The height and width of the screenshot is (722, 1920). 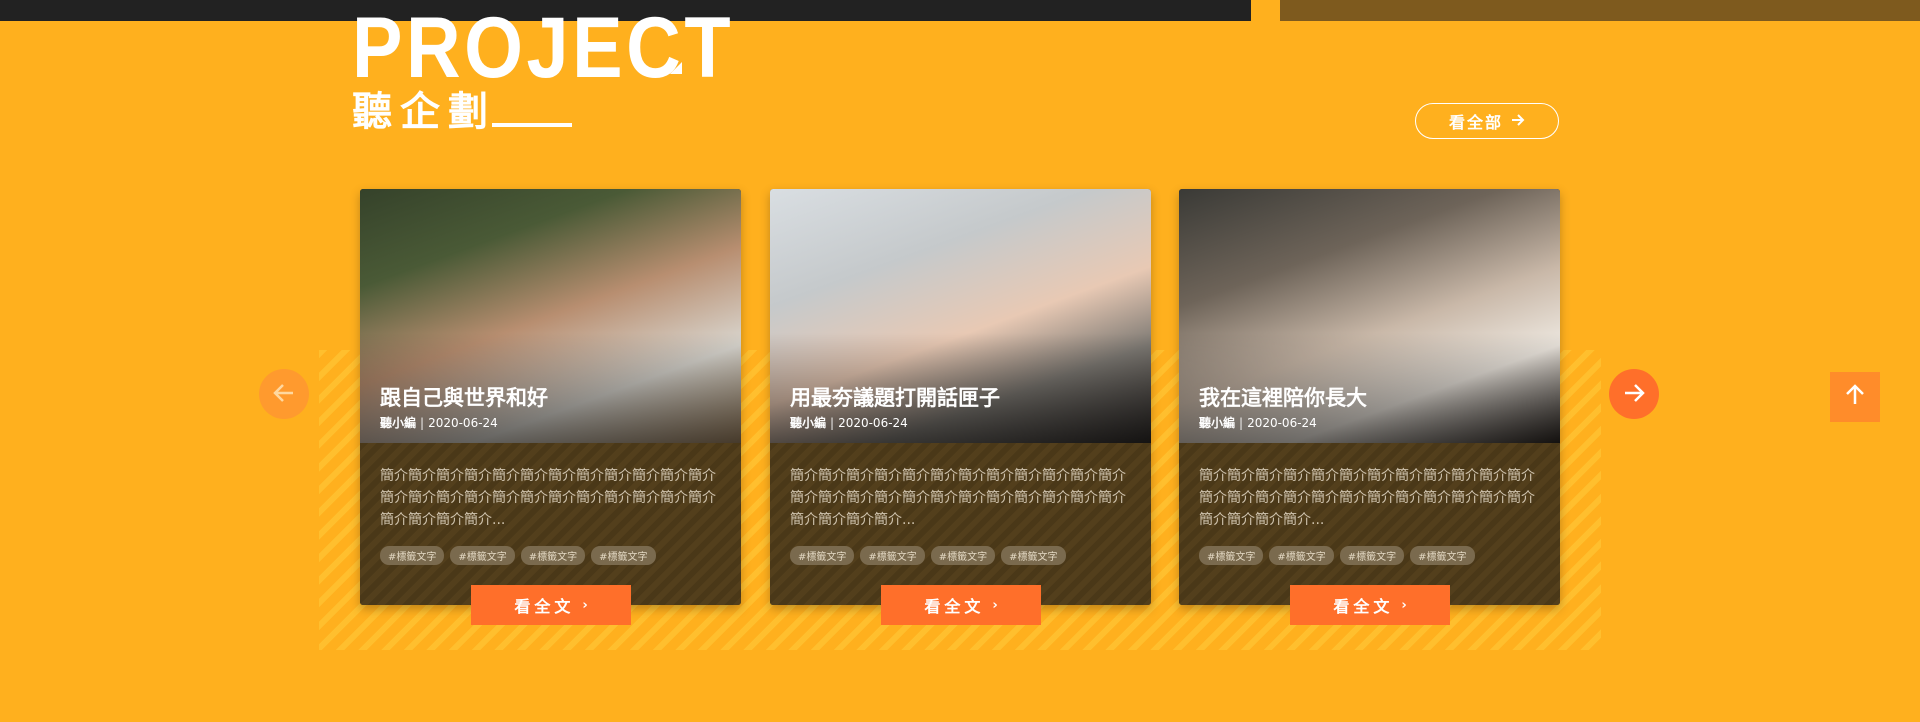 What do you see at coordinates (532, 125) in the screenshot?
I see `subtitle-underline` at bounding box center [532, 125].